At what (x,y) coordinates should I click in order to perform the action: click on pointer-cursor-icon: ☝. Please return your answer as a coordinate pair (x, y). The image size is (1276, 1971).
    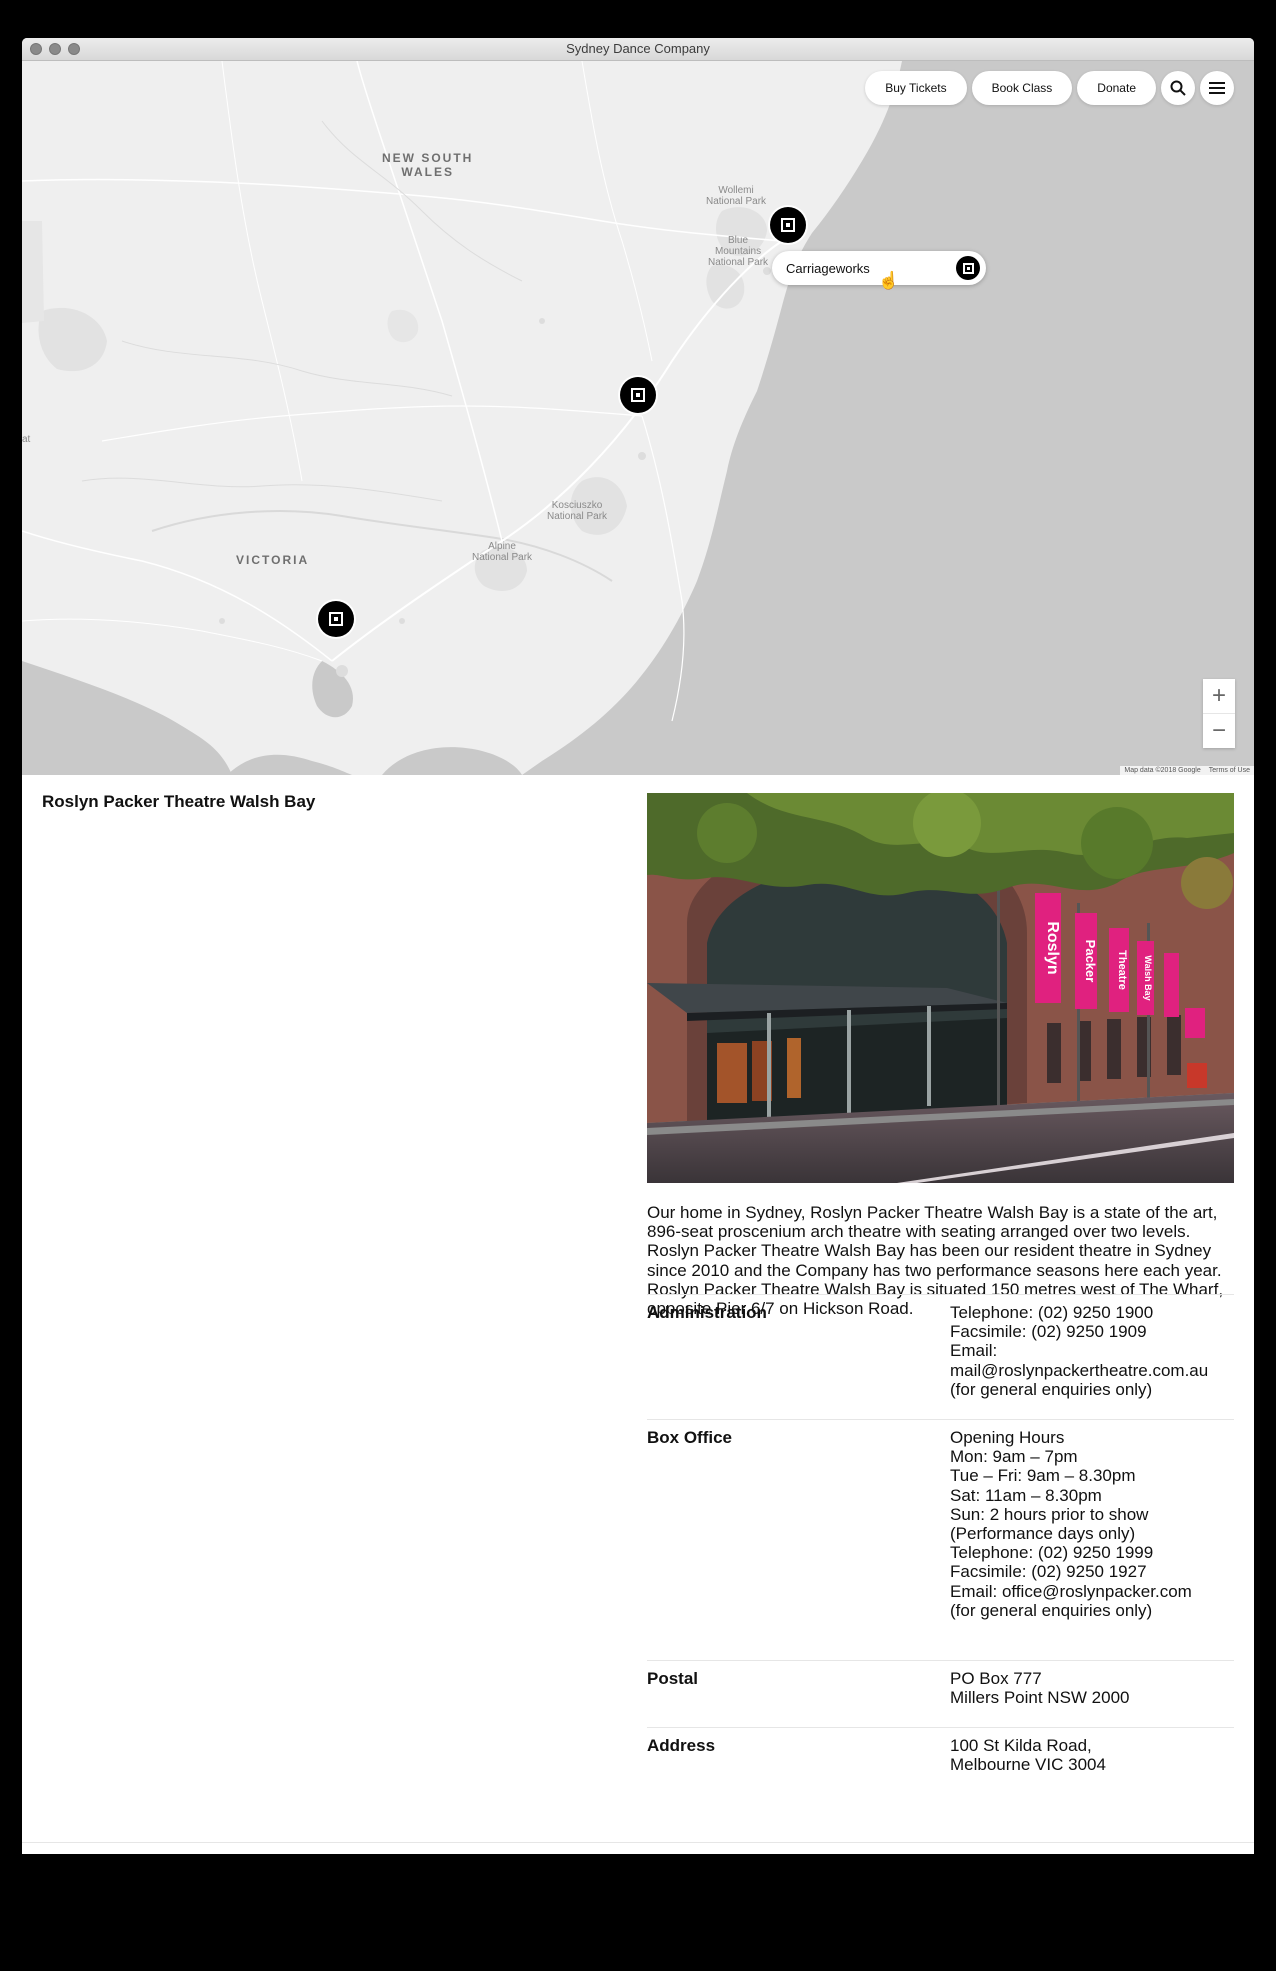
    Looking at the image, I should click on (889, 280).